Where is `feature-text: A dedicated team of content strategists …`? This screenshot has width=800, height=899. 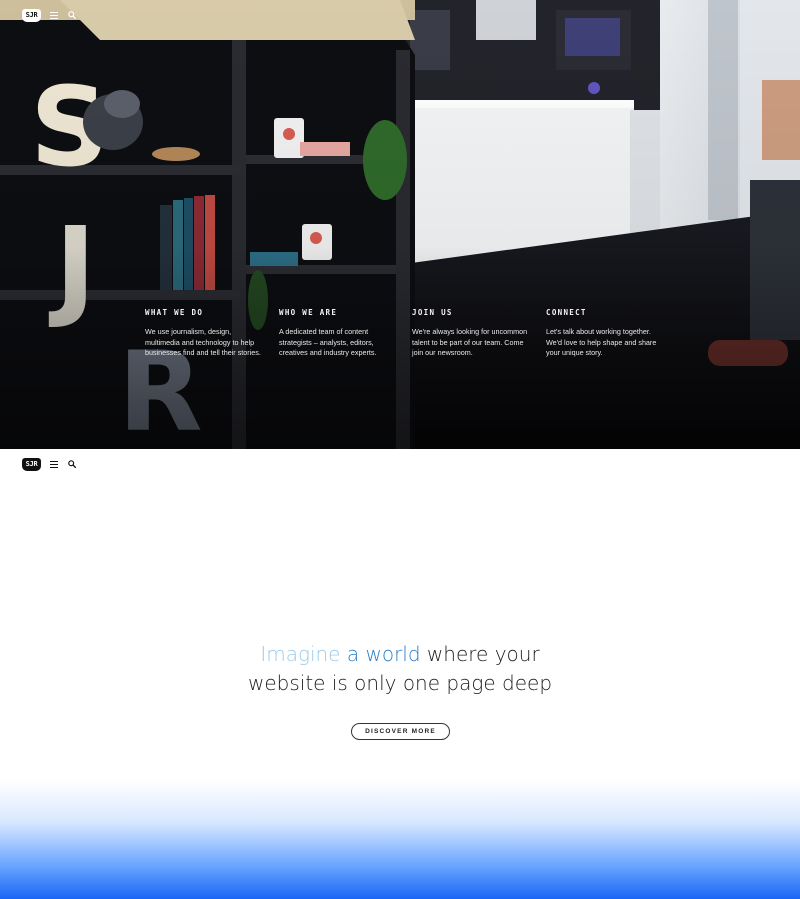
feature-text: A dedicated team of content strategists … is located at coordinates (328, 342).